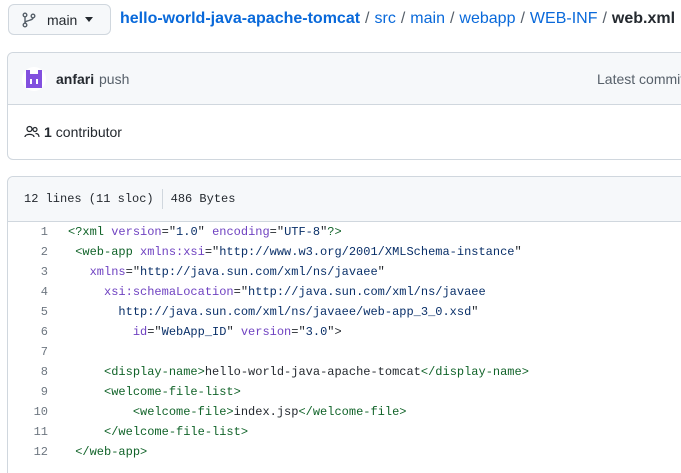 The image size is (681, 473). I want to click on code-line: 1 <?xml version="1.0" encoding="UTF-8"?>, so click(344, 232).